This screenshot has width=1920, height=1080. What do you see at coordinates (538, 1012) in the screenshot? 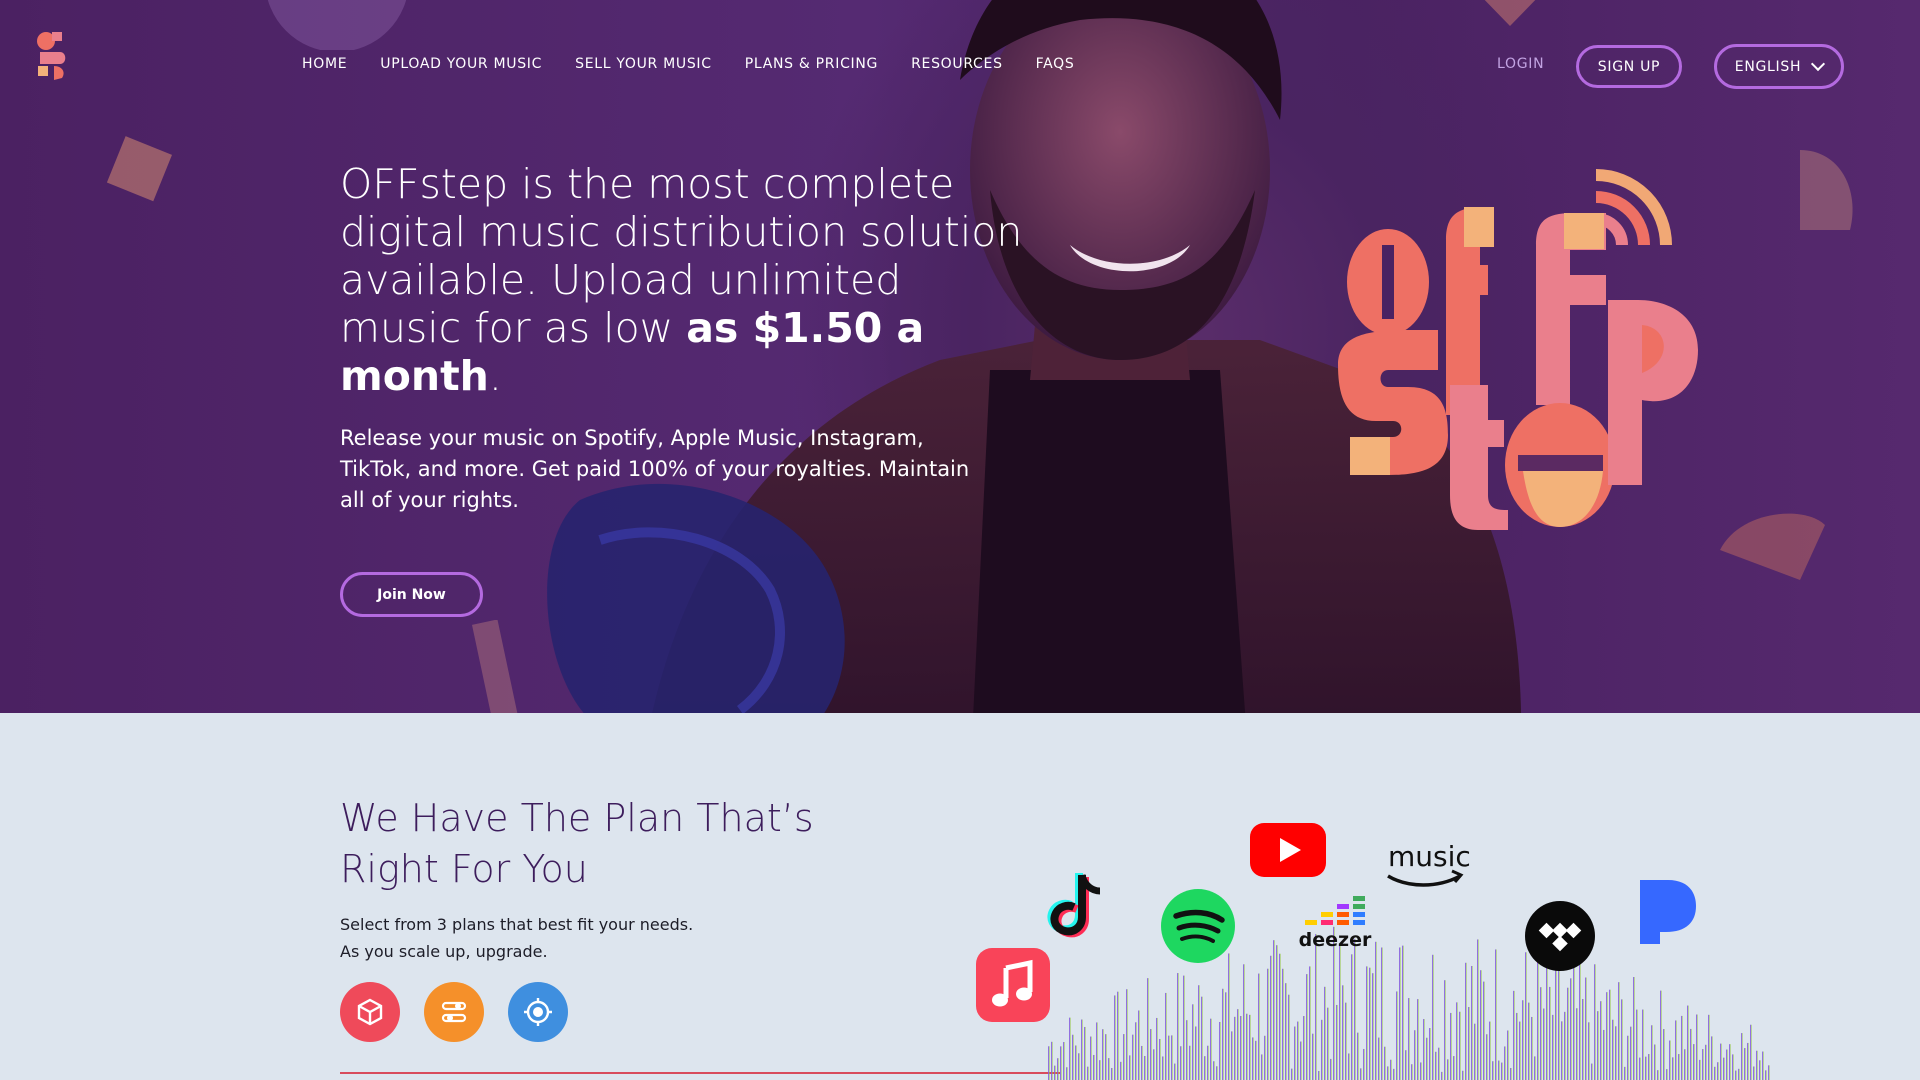
I see `target-icon` at bounding box center [538, 1012].